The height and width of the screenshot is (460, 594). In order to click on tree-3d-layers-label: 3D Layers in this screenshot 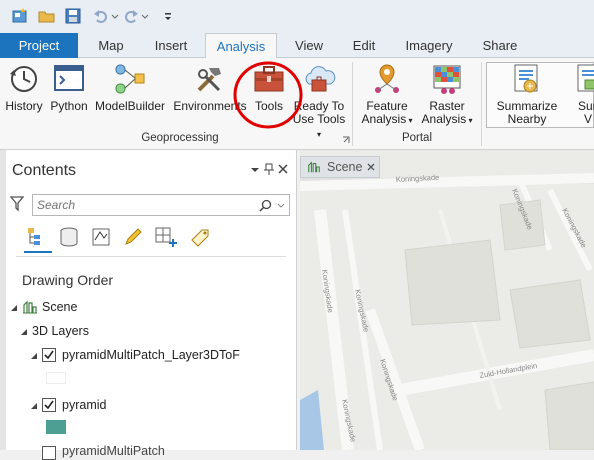, I will do `click(60, 331)`.